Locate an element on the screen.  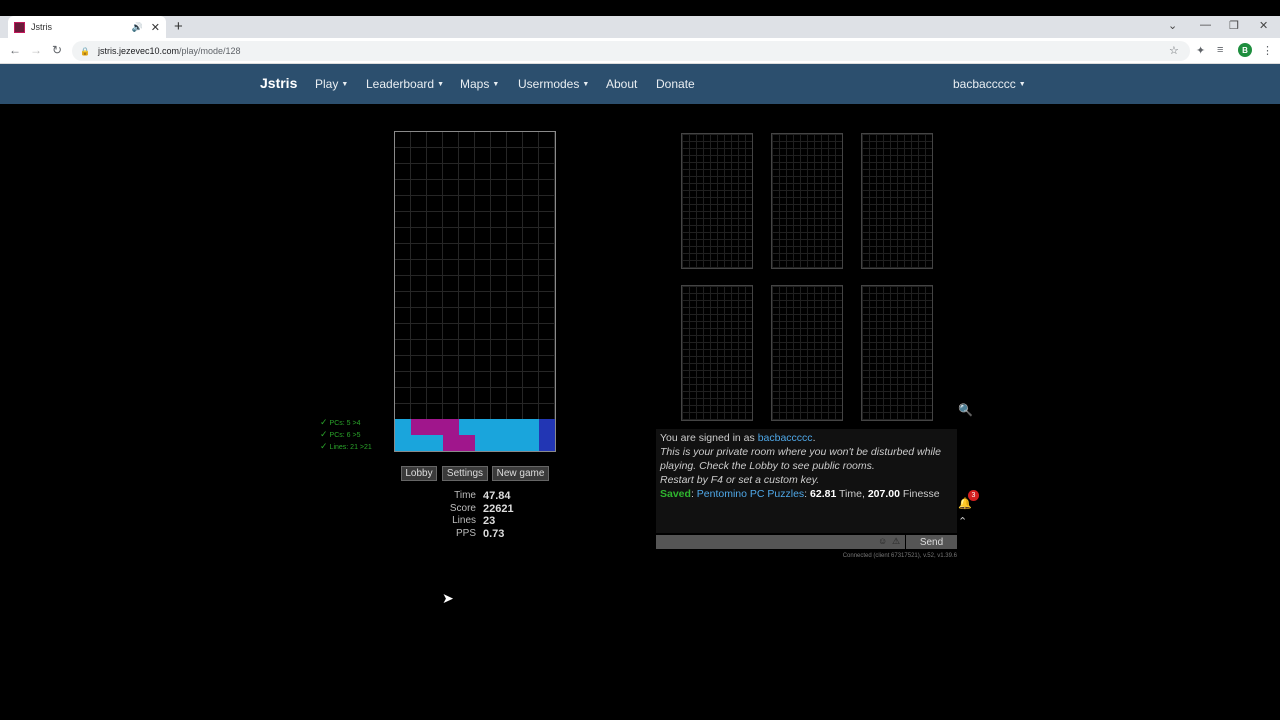
chat-restart-msg: Restart by F4 or set a custom key. is located at coordinates (740, 480).